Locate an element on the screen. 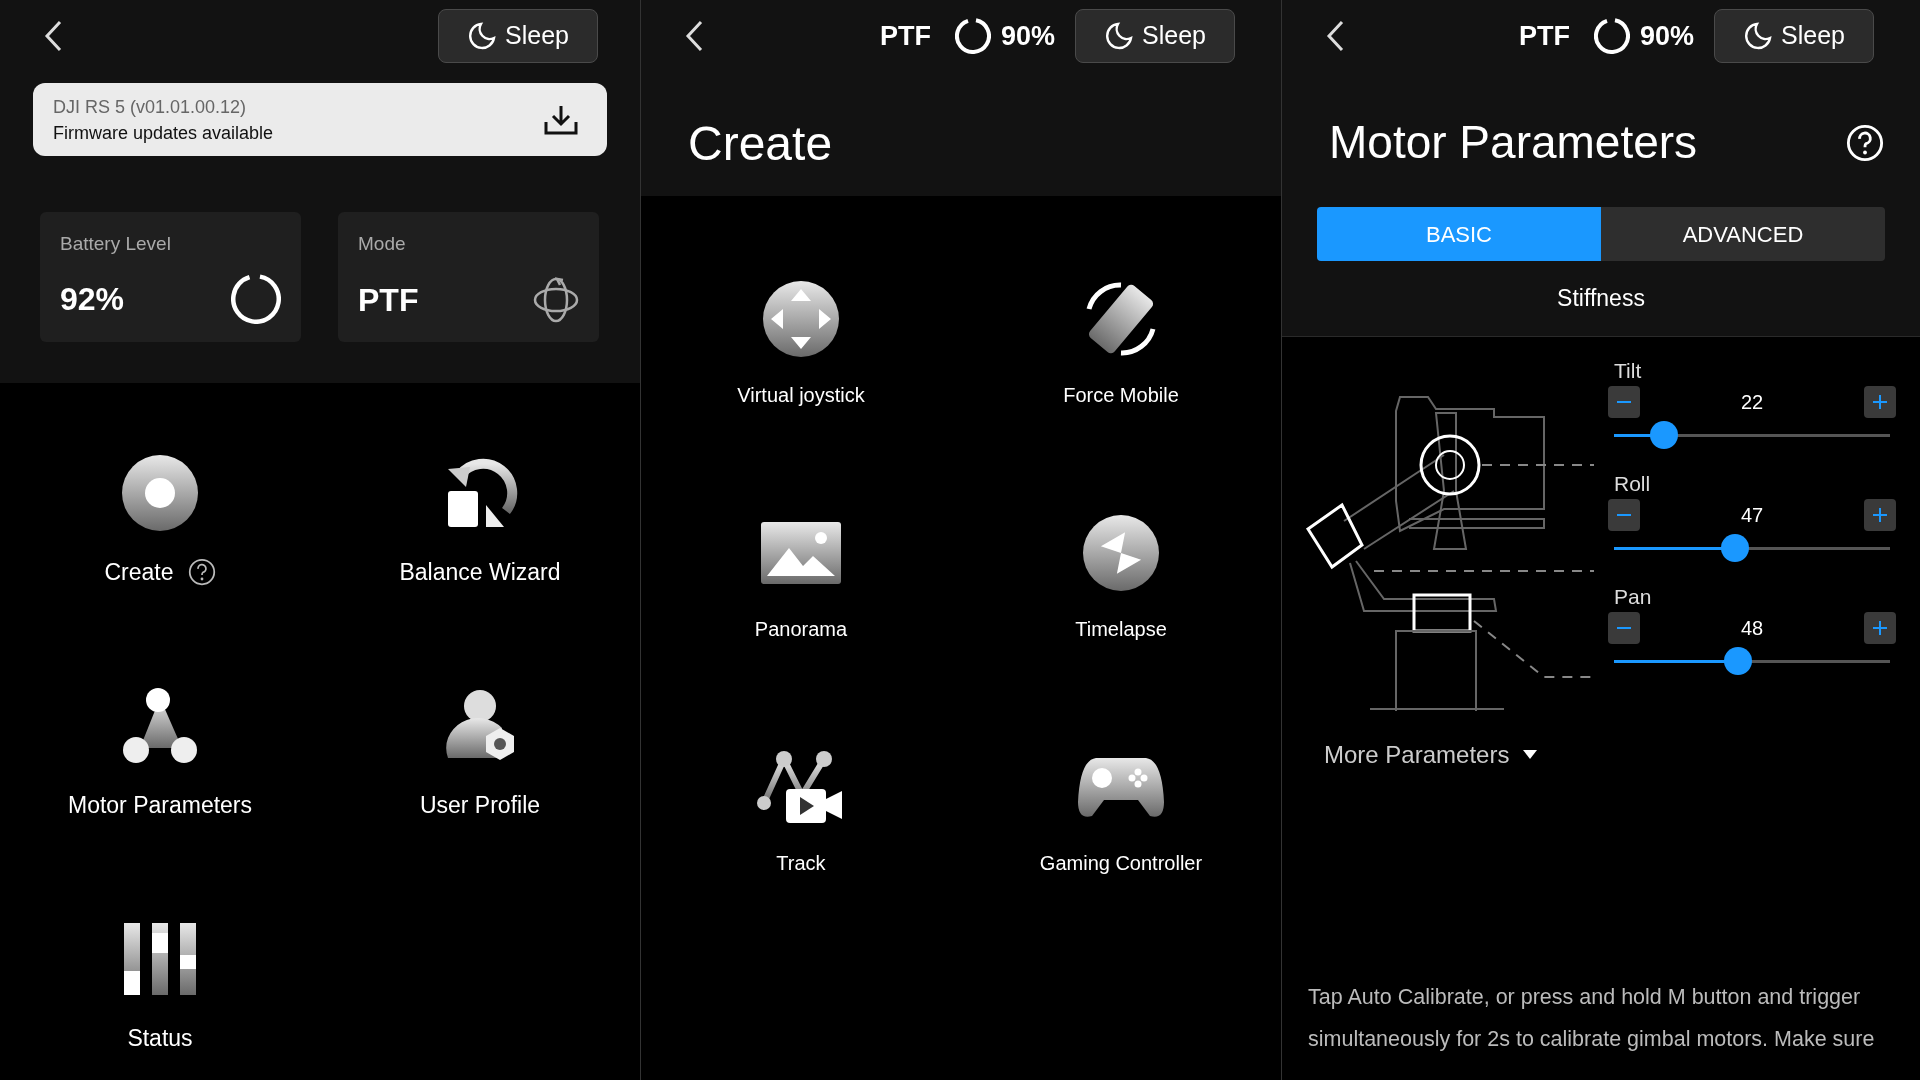 This screenshot has width=1920, height=1080. item-label: Timelapse is located at coordinates (1121, 629).